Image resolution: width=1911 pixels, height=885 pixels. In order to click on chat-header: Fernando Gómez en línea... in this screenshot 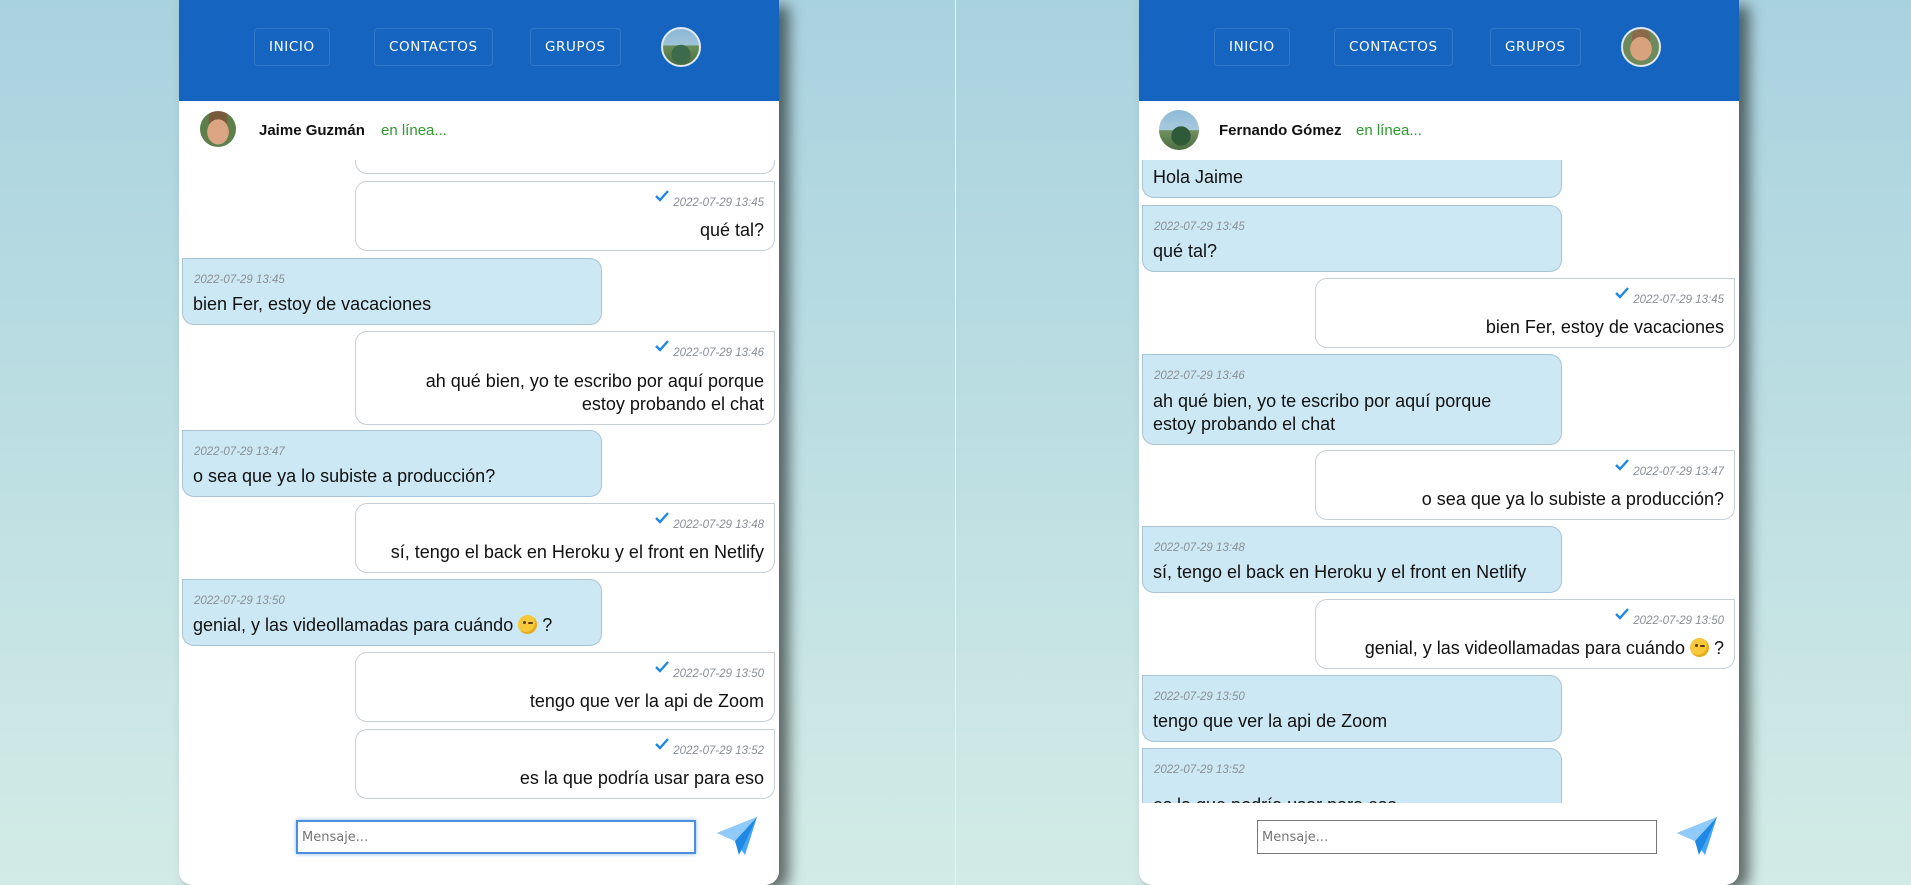, I will do `click(1439, 130)`.